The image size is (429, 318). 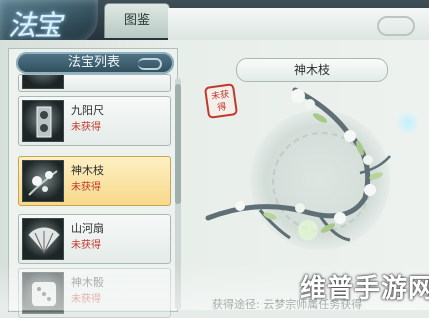 I want to click on list-scrollbar-thumb, so click(x=178, y=144).